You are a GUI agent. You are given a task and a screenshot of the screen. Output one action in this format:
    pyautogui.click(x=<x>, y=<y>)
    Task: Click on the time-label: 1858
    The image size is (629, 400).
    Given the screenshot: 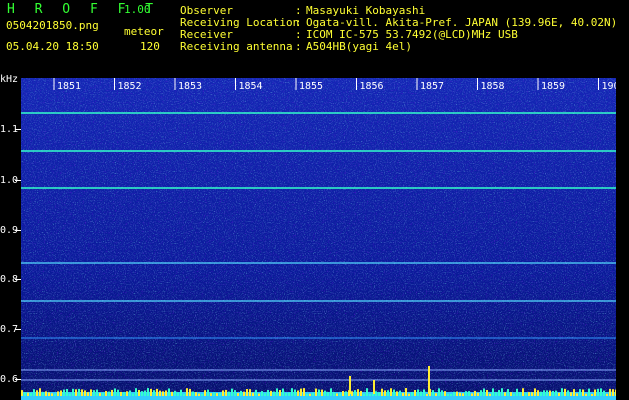 What is the action you would take?
    pyautogui.click(x=493, y=86)
    